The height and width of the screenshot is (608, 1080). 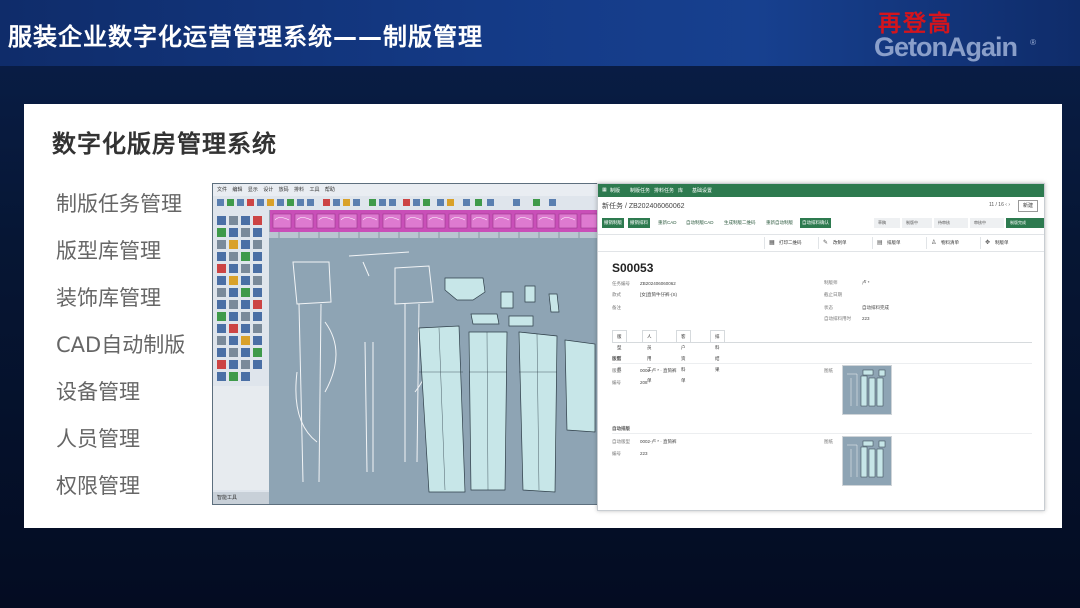 I want to click on smart-button-bar: ▦ 打印二维码 ✎ 改制单 ▤ 排版单 ♙ 物料清单 ✥ 制版单, so click(x=821, y=243).